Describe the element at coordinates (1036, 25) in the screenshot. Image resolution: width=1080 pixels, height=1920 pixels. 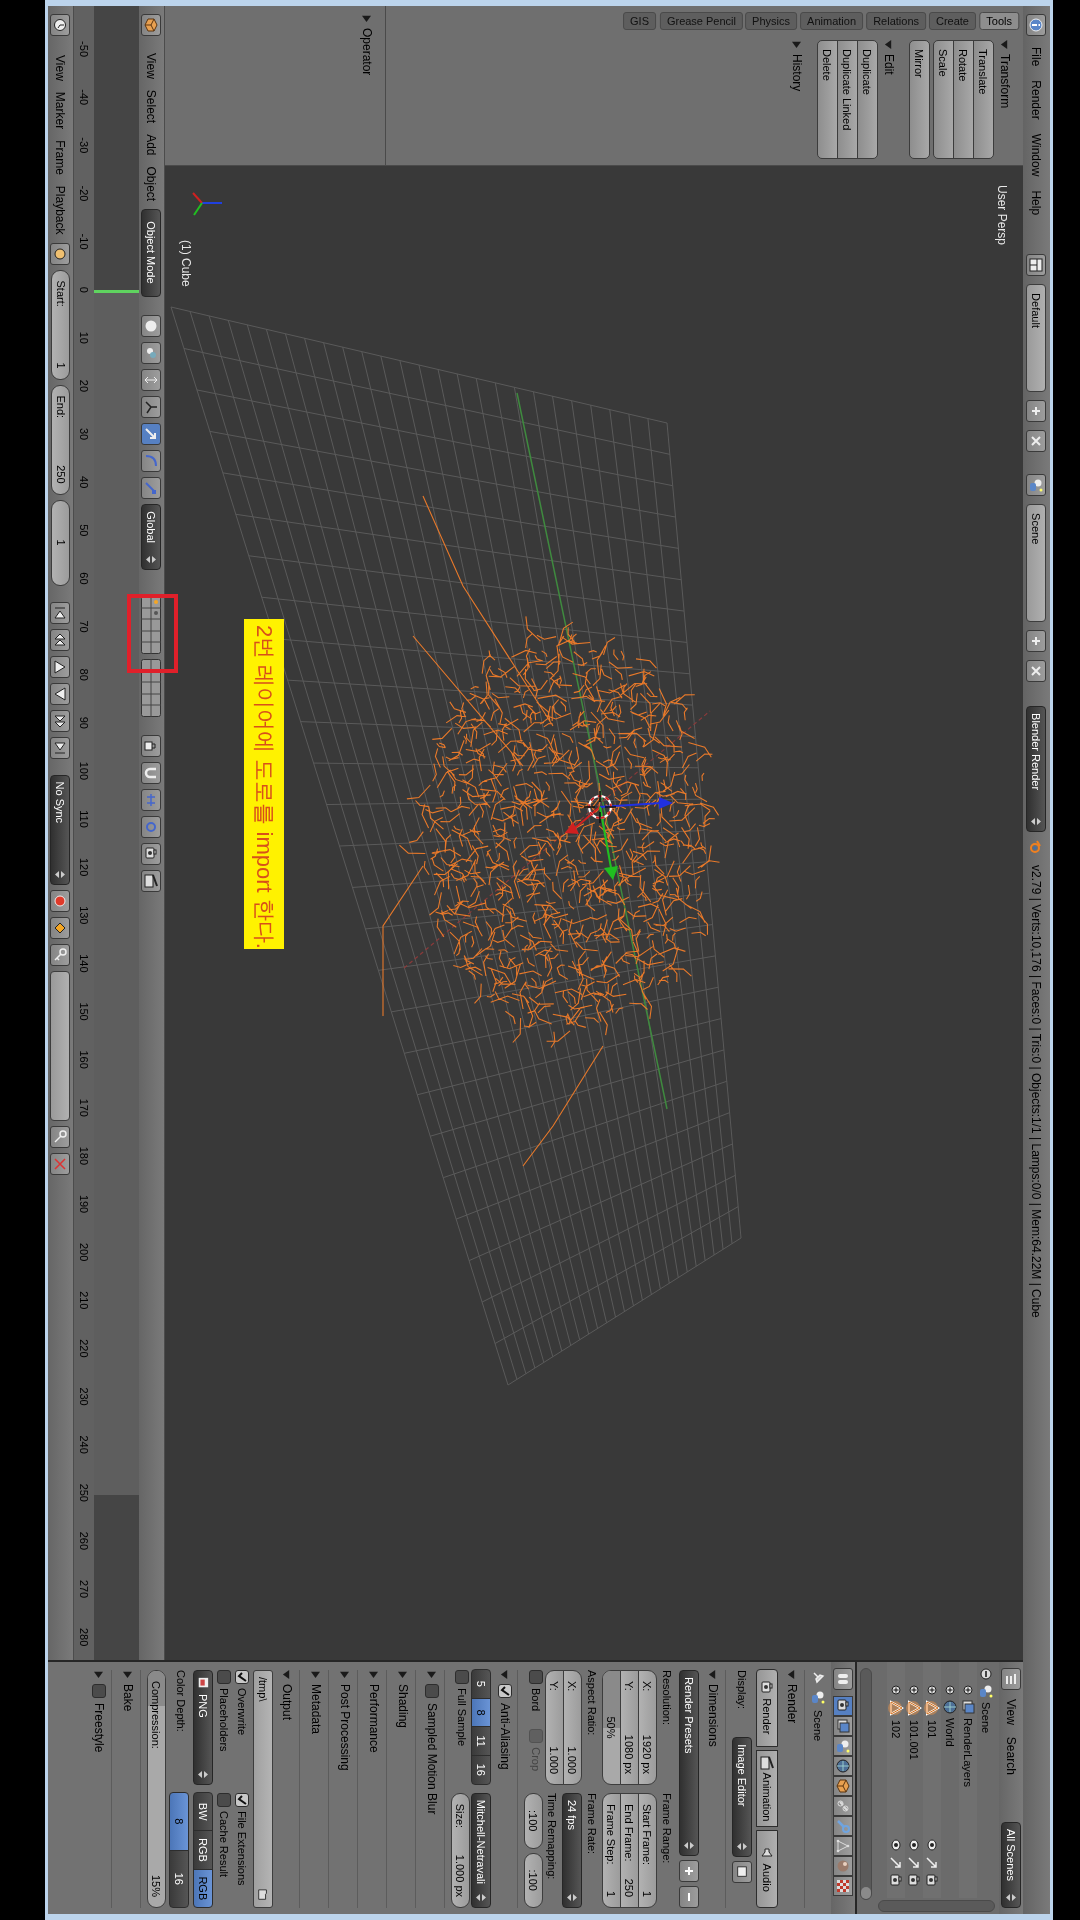
I see `editor-type-button` at that location.